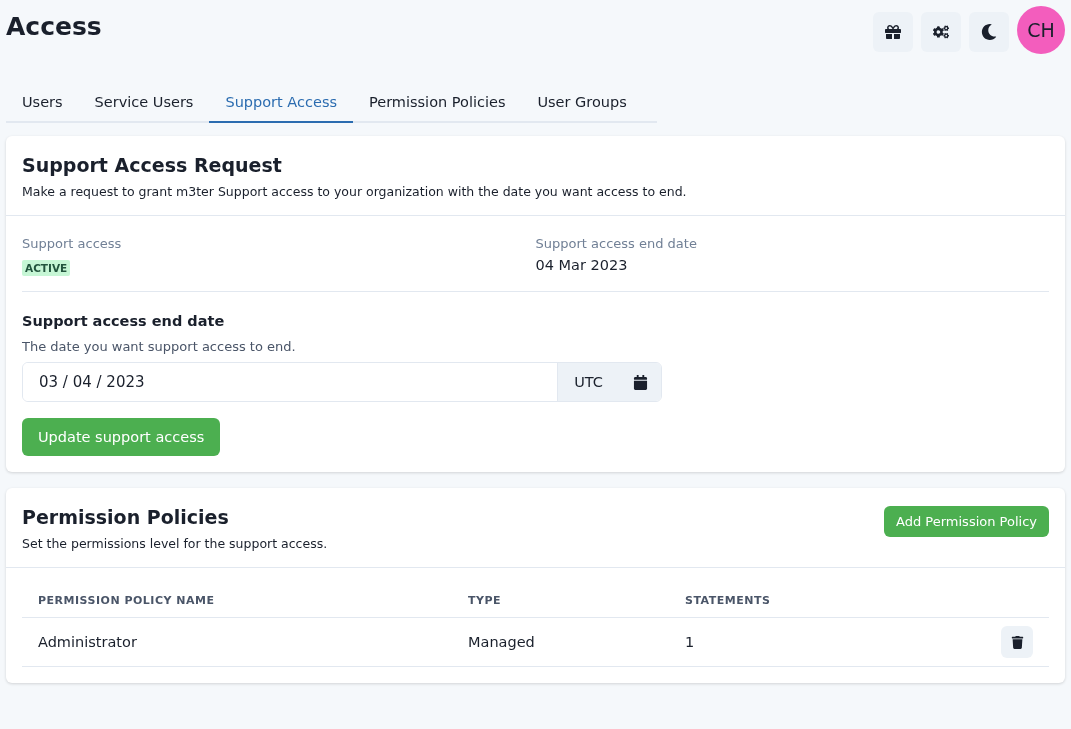  Describe the element at coordinates (126, 517) in the screenshot. I see `card-title: Permission Policies` at that location.